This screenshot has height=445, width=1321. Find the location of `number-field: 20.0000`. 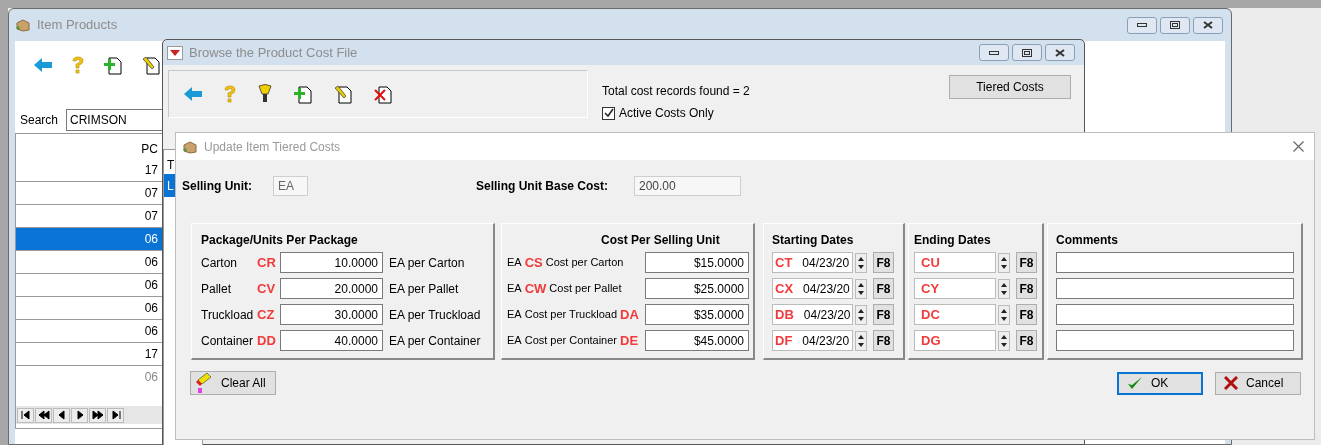

number-field: 20.0000 is located at coordinates (331, 288).